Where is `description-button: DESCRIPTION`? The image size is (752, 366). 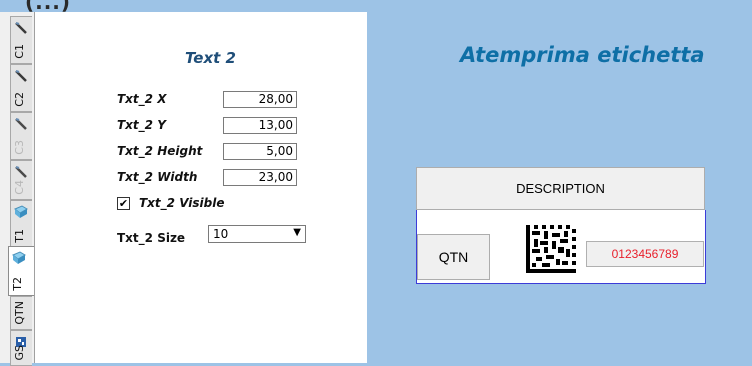
description-button: DESCRIPTION is located at coordinates (560, 188).